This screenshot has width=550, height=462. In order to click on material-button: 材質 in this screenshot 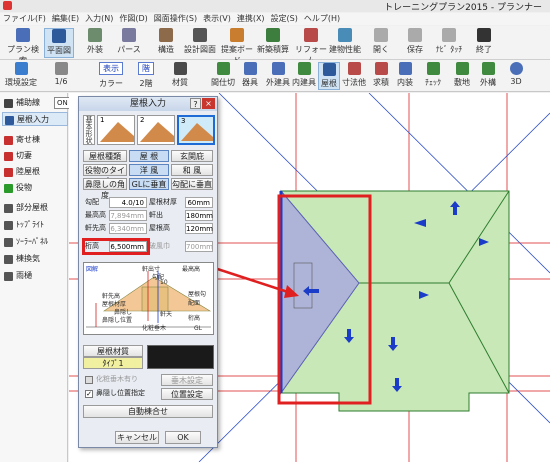, I will do `click(180, 76)`.